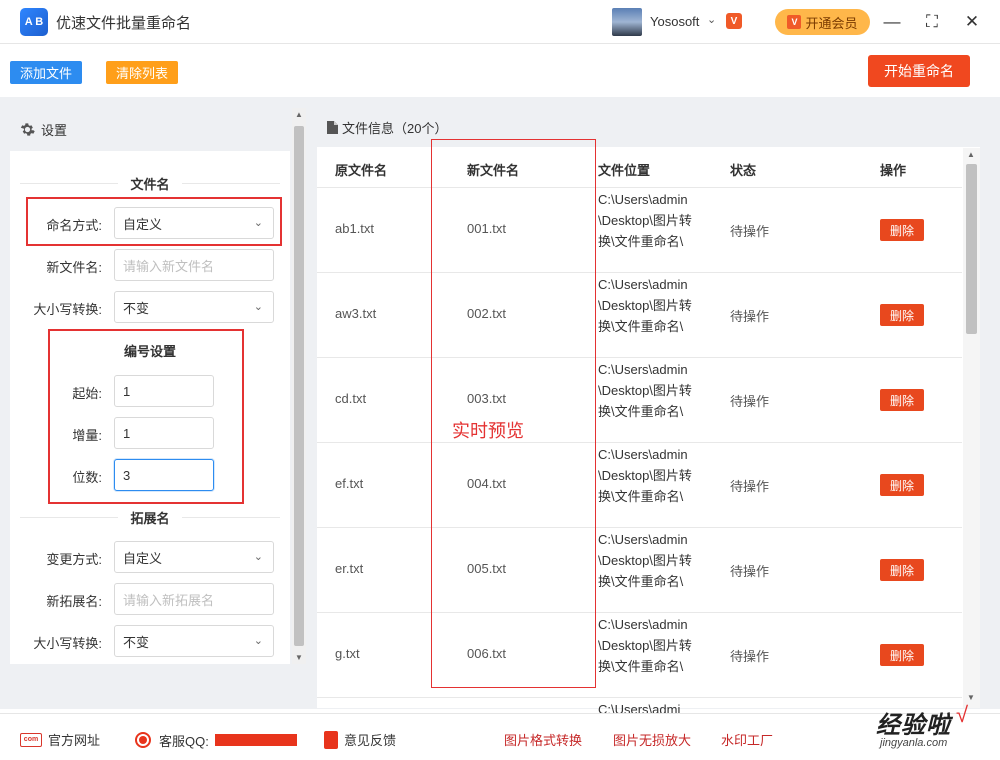  I want to click on feedback-icon, so click(331, 739).